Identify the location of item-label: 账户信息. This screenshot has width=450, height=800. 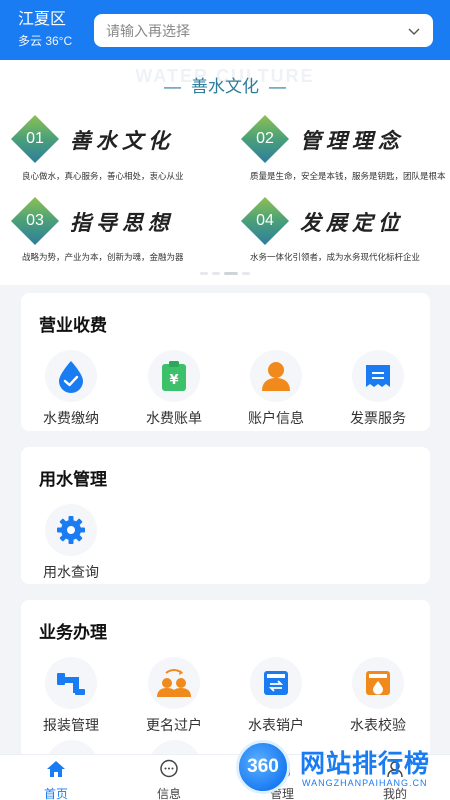
(276, 418).